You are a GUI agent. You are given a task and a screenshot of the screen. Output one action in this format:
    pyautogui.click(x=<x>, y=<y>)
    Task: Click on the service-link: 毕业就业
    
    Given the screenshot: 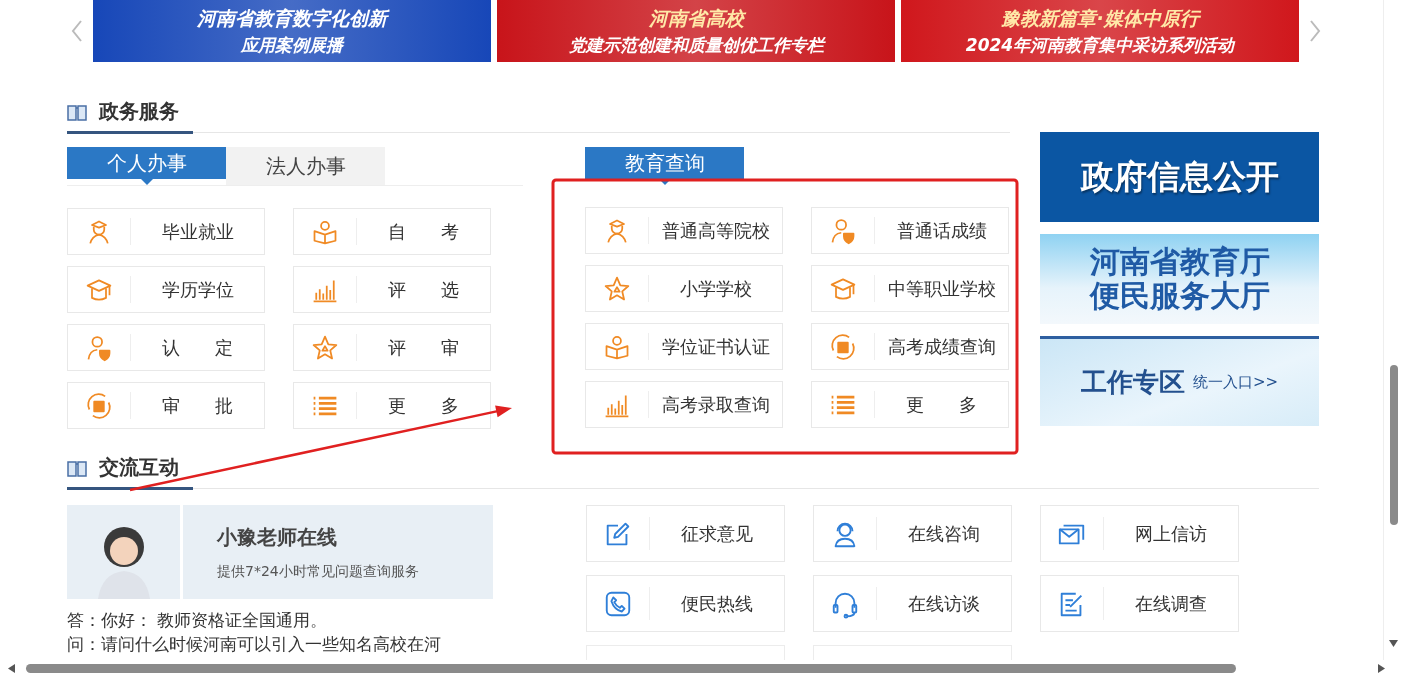 What is the action you would take?
    pyautogui.click(x=166, y=231)
    